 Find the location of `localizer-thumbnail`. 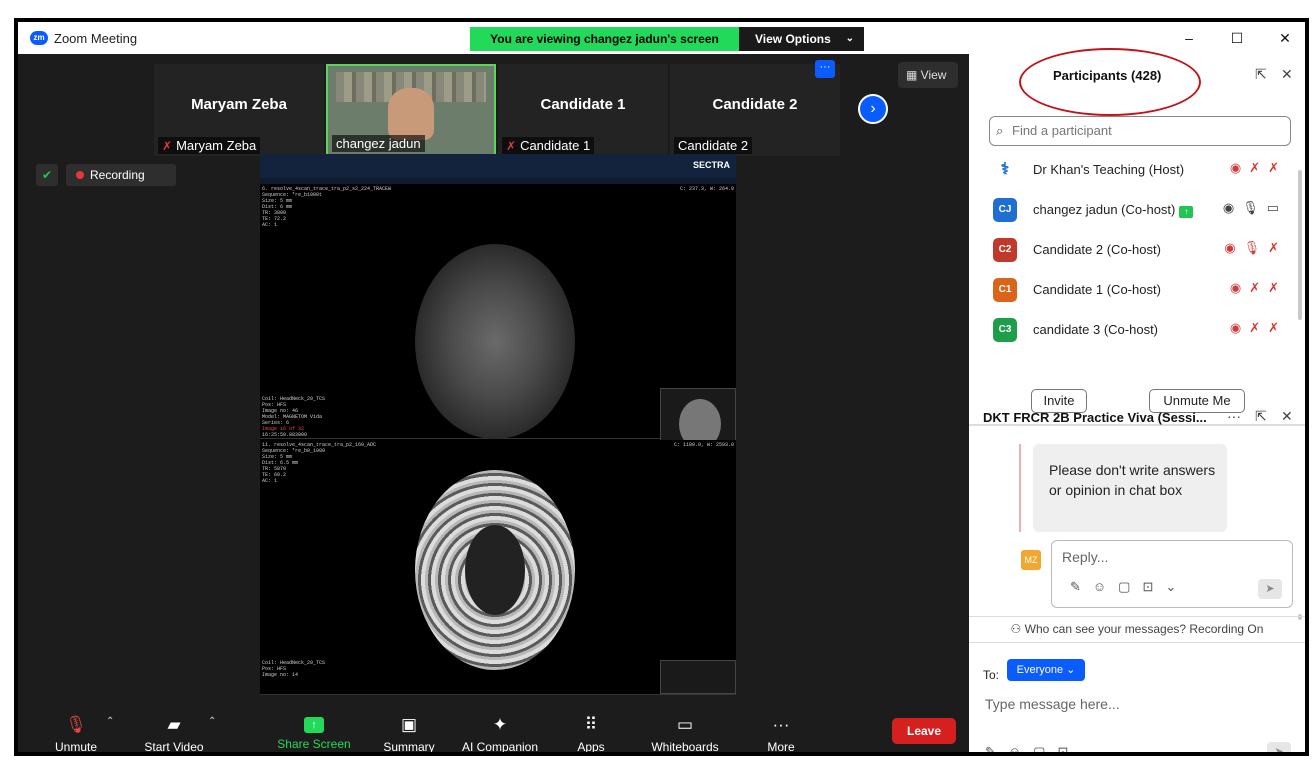

localizer-thumbnail is located at coordinates (698, 677).